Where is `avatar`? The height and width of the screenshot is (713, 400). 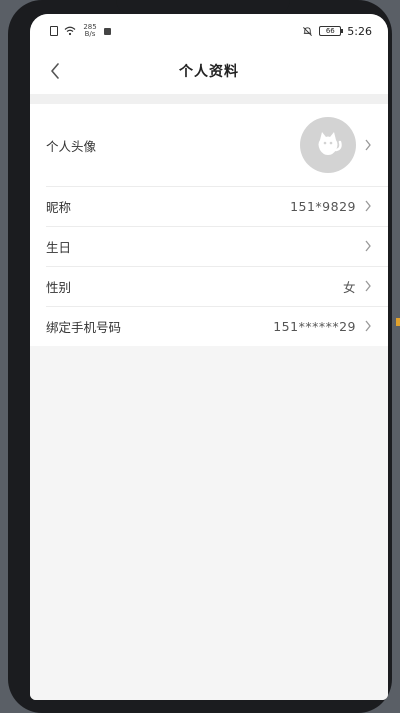 avatar is located at coordinates (328, 145).